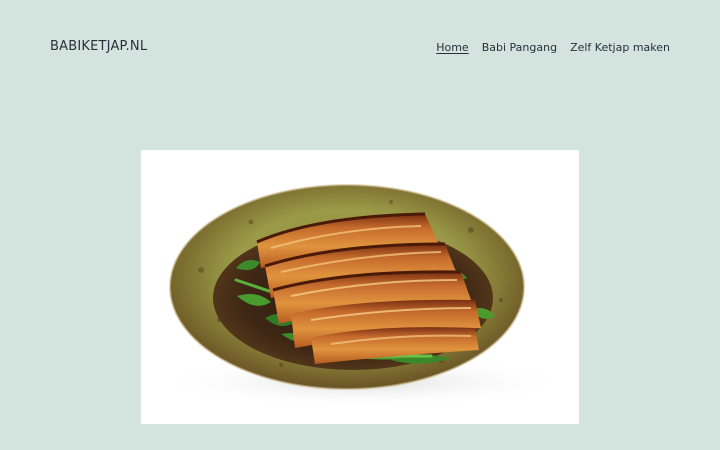 This screenshot has width=720, height=450. I want to click on nav-item-home: Home, so click(452, 48).